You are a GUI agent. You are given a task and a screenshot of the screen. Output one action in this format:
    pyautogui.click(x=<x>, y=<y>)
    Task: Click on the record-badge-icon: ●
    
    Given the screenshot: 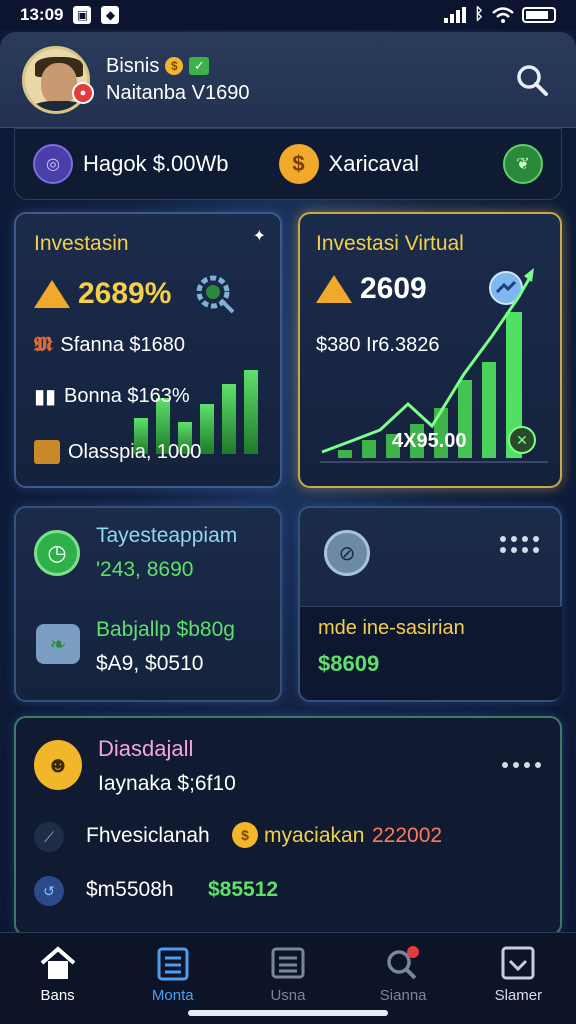 What is the action you would take?
    pyautogui.click(x=83, y=93)
    